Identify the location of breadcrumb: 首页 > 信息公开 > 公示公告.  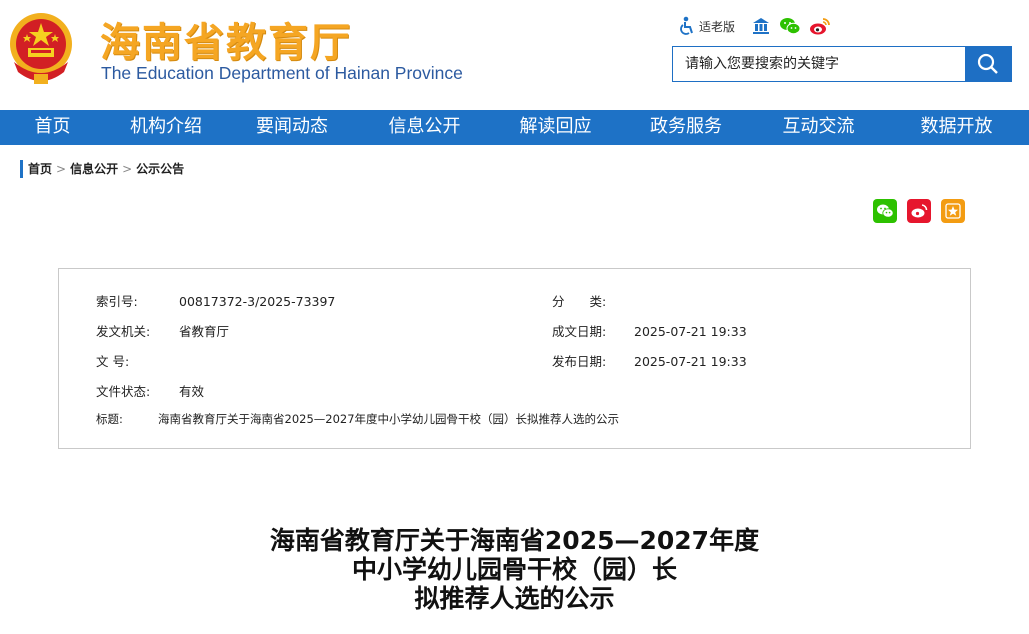
(102, 169).